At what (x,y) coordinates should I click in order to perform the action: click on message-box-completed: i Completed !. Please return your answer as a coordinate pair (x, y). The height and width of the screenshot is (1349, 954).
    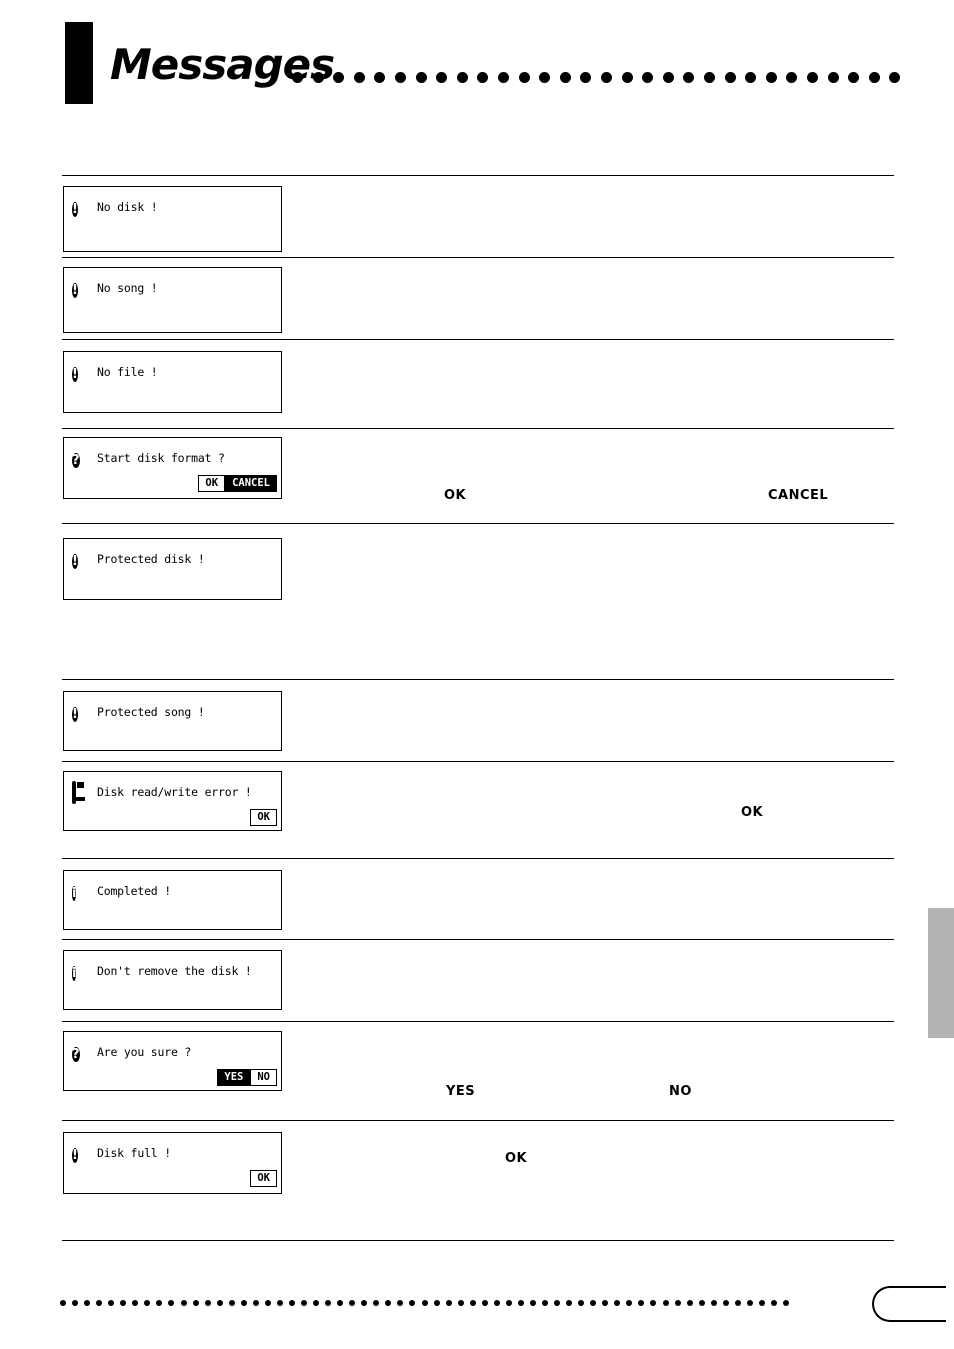
    Looking at the image, I should click on (172, 900).